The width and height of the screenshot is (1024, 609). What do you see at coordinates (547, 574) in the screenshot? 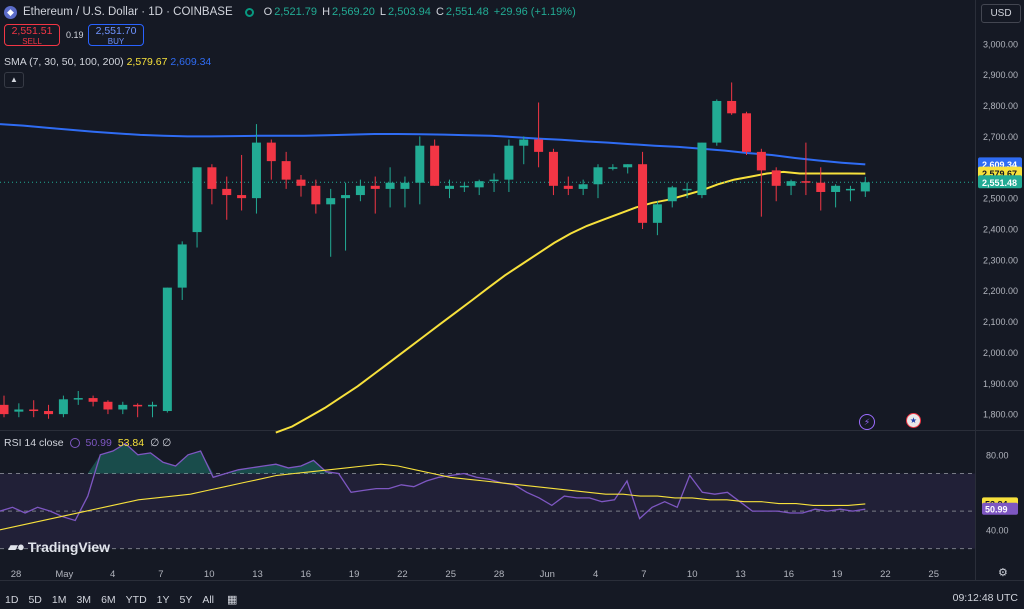
I see `date-tick-label: Jun` at bounding box center [547, 574].